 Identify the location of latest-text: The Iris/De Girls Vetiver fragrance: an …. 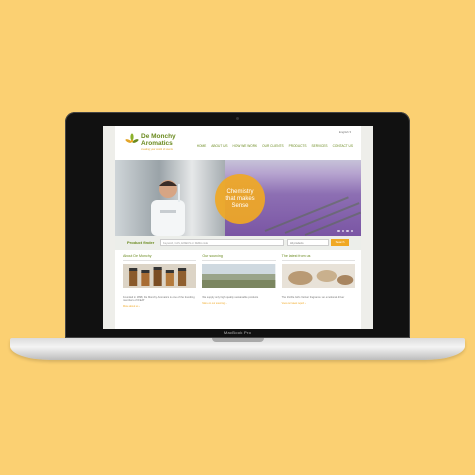
(313, 297).